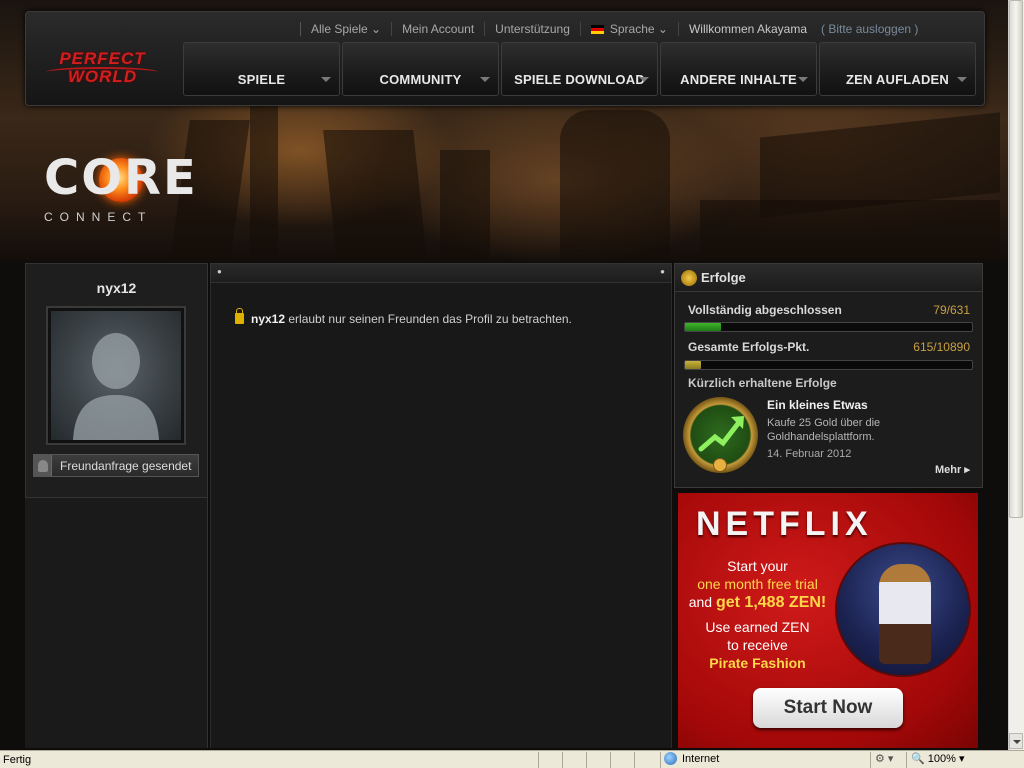  Describe the element at coordinates (897, 69) in the screenshot. I see `nav-zen-aufladen: ZEN AUFLADEN` at that location.